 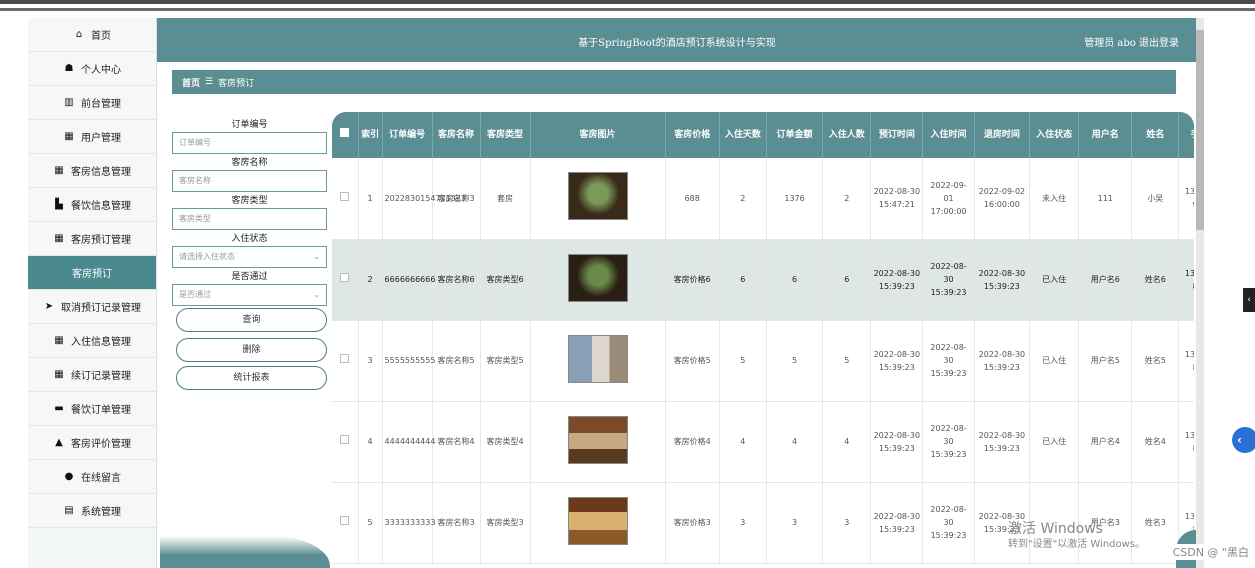 I want to click on column-header: 客房类型, so click(x=505, y=135).